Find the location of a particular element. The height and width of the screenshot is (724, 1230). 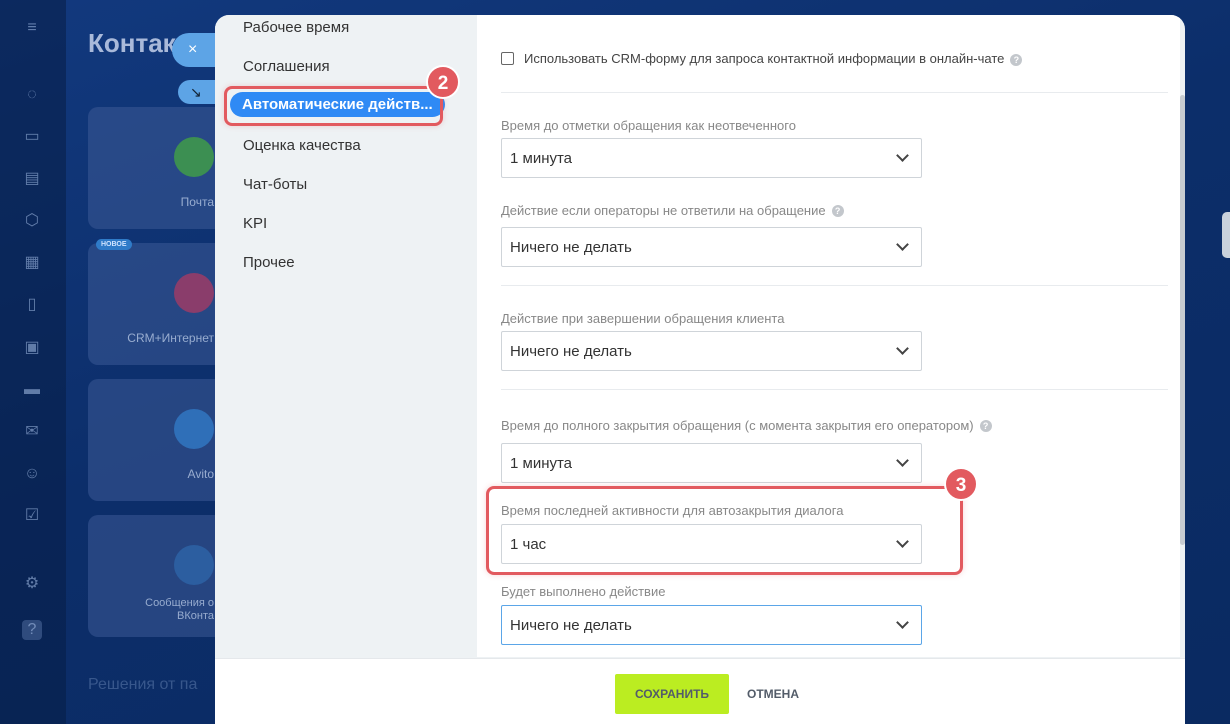

highlight-box-autoclose is located at coordinates (724, 530).